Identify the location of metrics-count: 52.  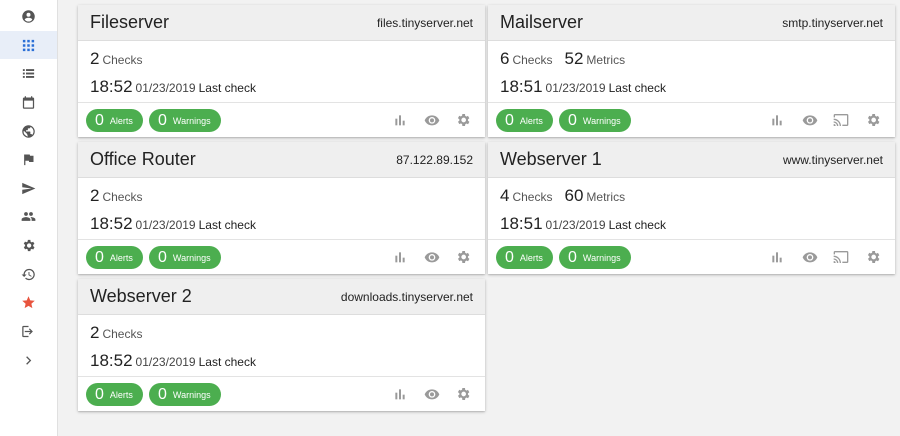
(574, 58).